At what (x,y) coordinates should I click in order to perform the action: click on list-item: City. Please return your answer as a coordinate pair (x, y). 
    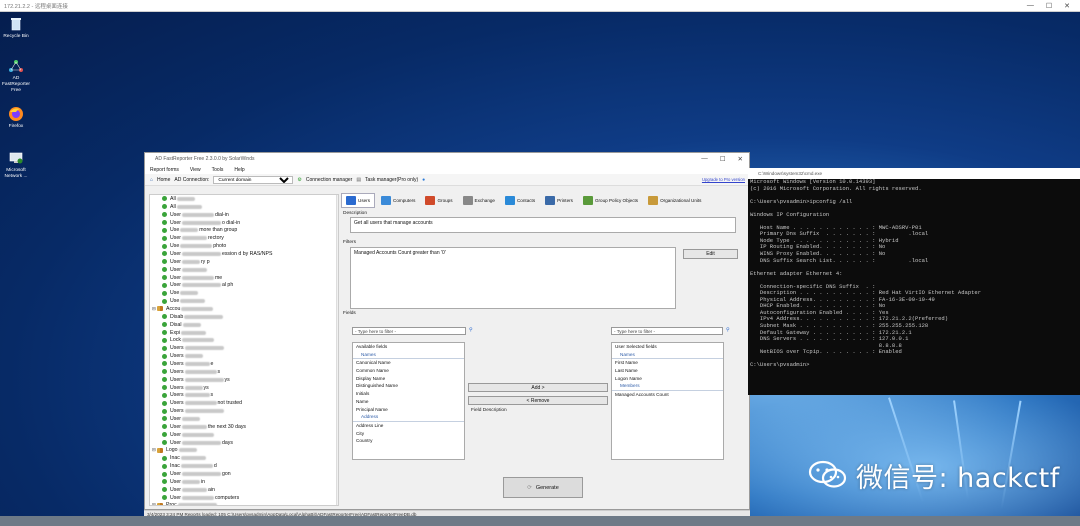
    Looking at the image, I should click on (408, 434).